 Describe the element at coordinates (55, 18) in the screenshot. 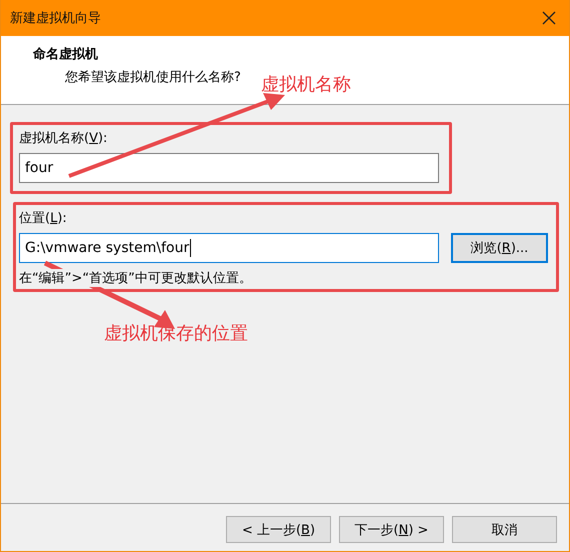

I see `window-title: 新建虚拟机向导` at that location.